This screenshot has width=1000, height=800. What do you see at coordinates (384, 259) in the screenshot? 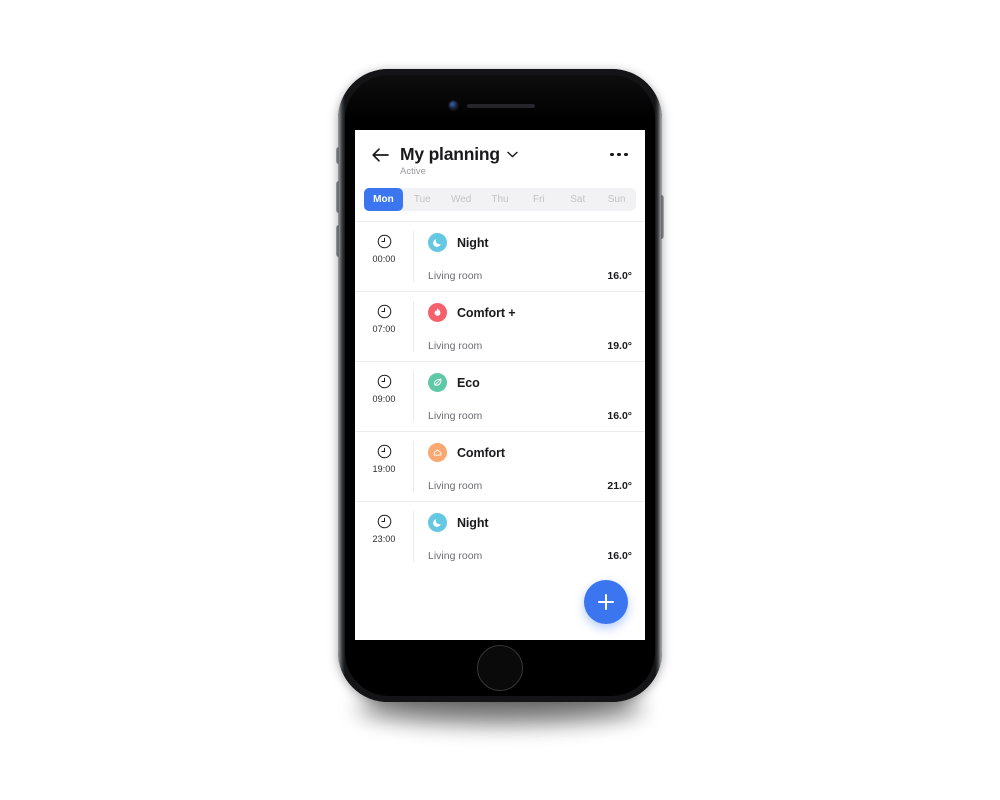
I see `schedule-time: 00:00` at bounding box center [384, 259].